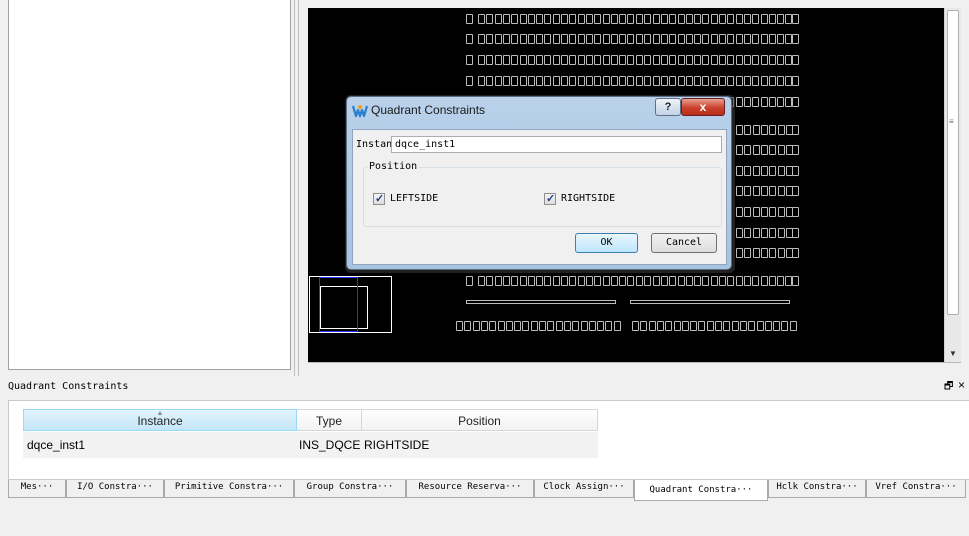 Image resolution: width=969 pixels, height=536 pixels. What do you see at coordinates (948, 387) in the screenshot?
I see `float-pane-icon: 🗗` at bounding box center [948, 387].